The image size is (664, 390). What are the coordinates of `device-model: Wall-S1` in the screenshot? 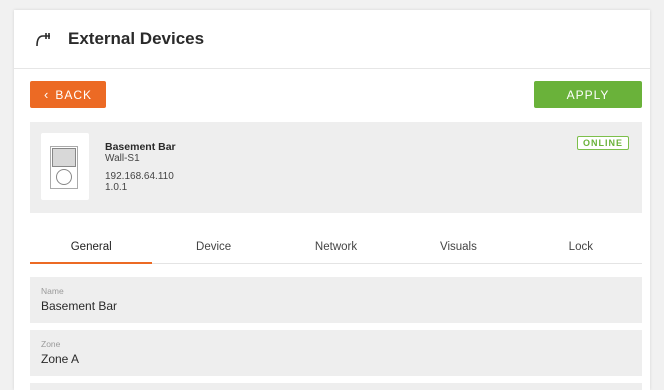 It's located at (122, 158).